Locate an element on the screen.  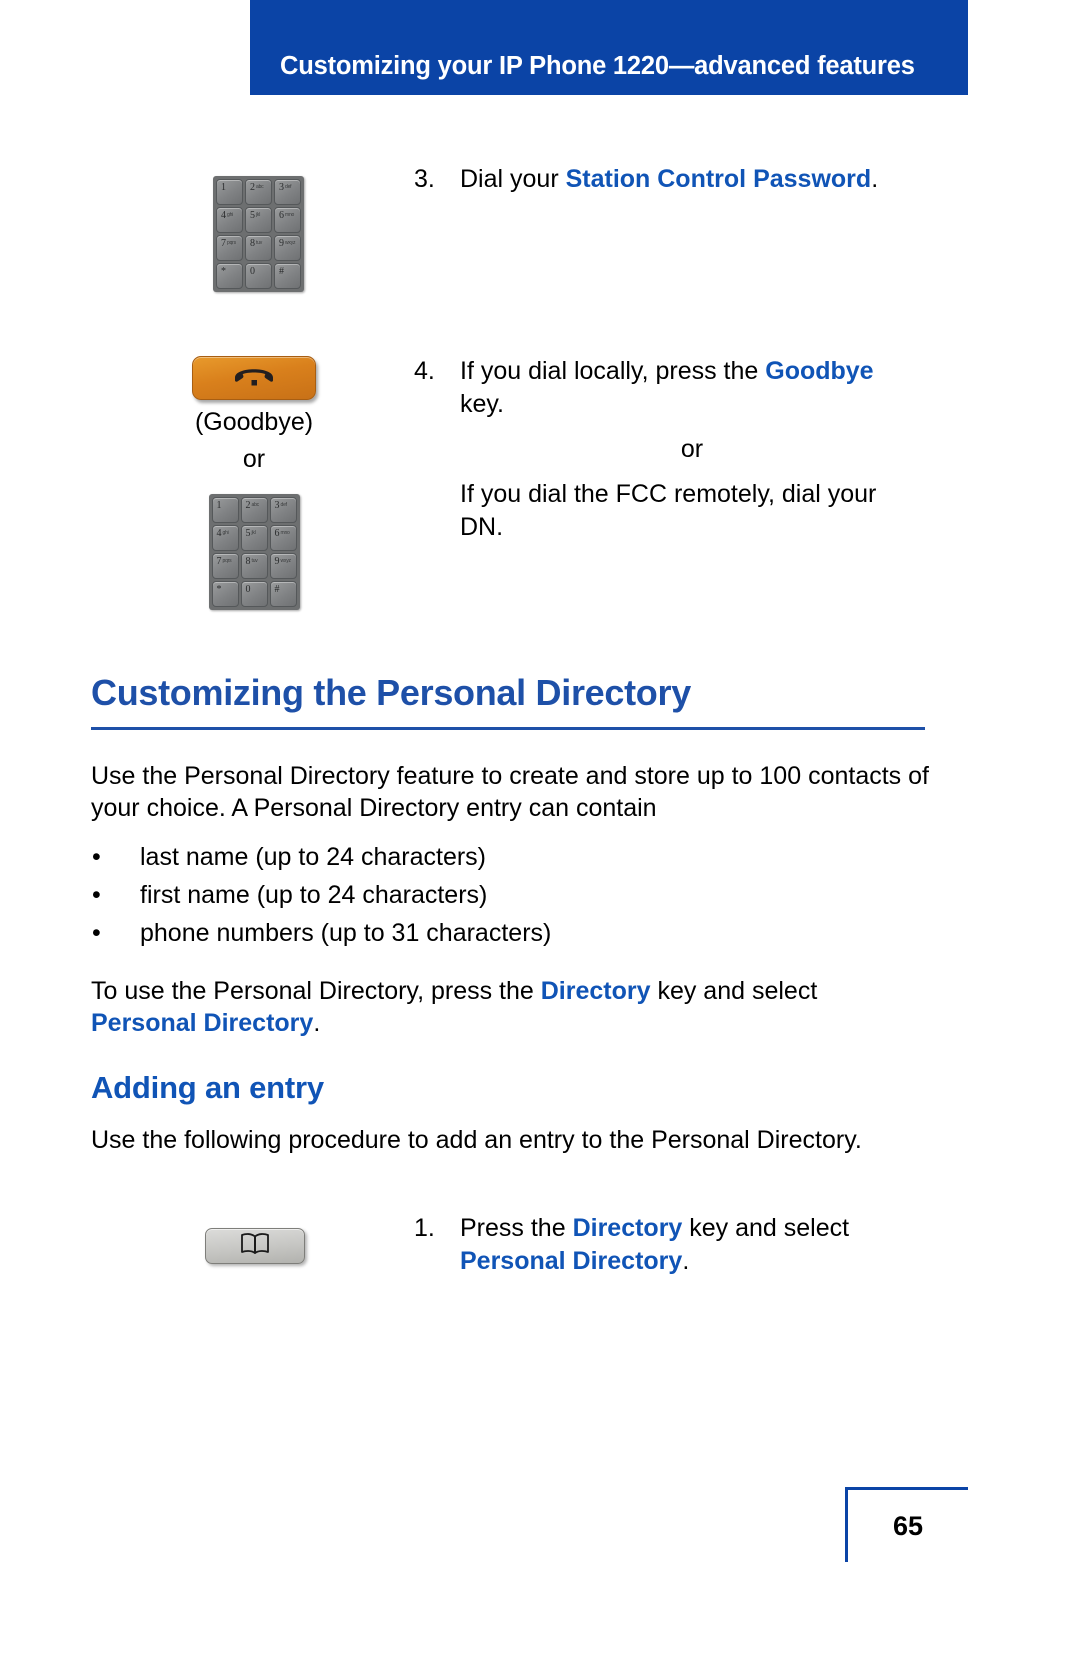
page-number: 65 is located at coordinates (908, 1525).